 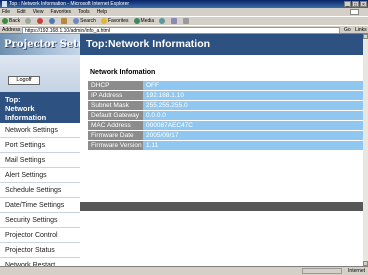 I want to click on table-row: Firmware Date 2005/09/17, so click(x=225, y=135).